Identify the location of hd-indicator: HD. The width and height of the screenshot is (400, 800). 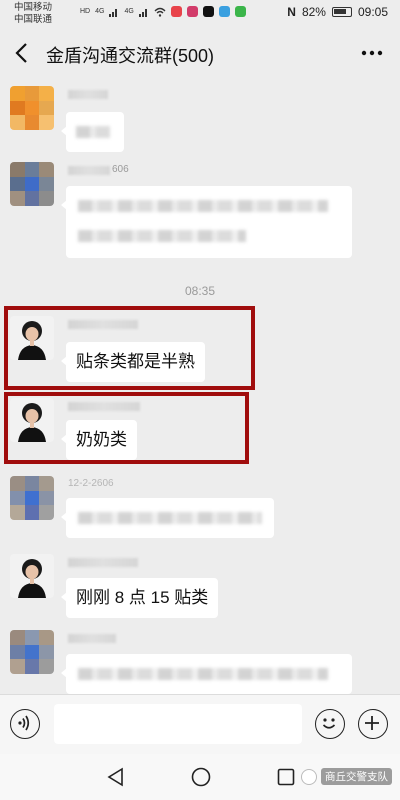
(85, 11).